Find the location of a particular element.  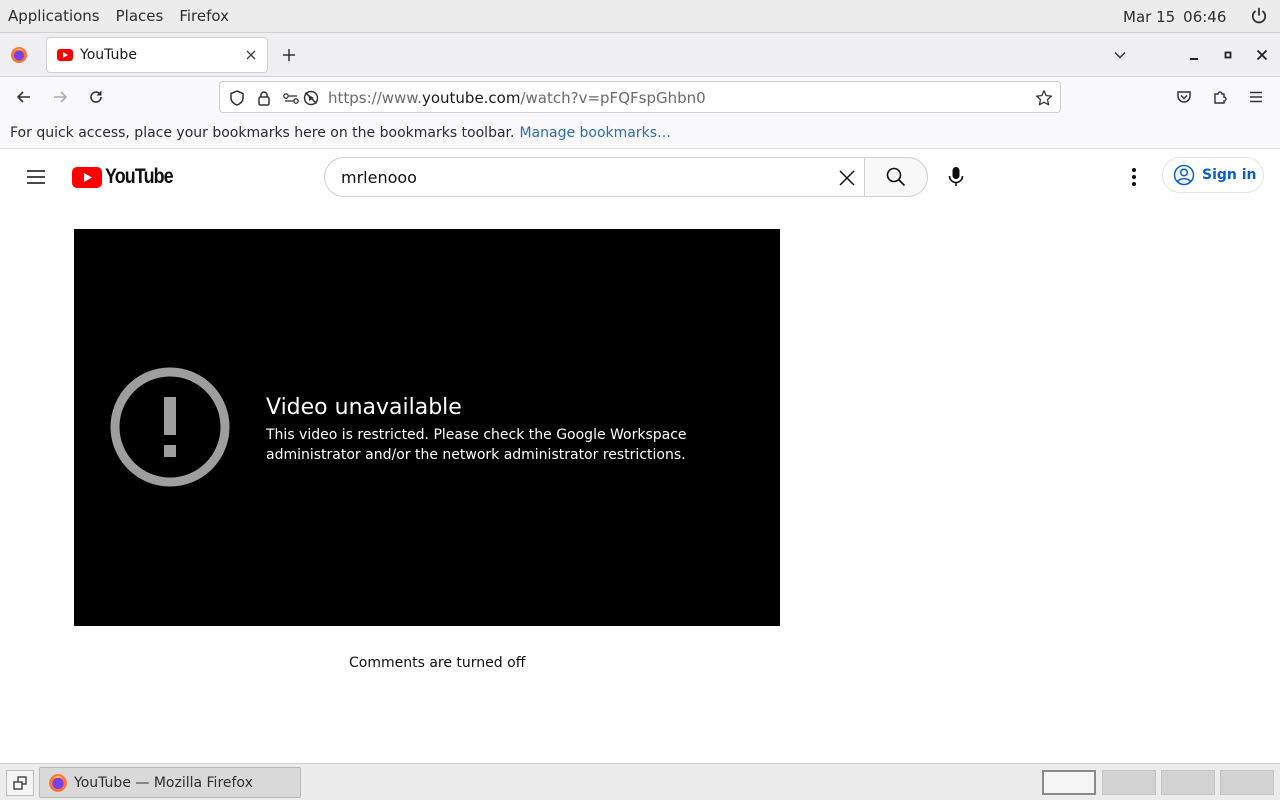

youtube-play-logo-icon is located at coordinates (87, 177).